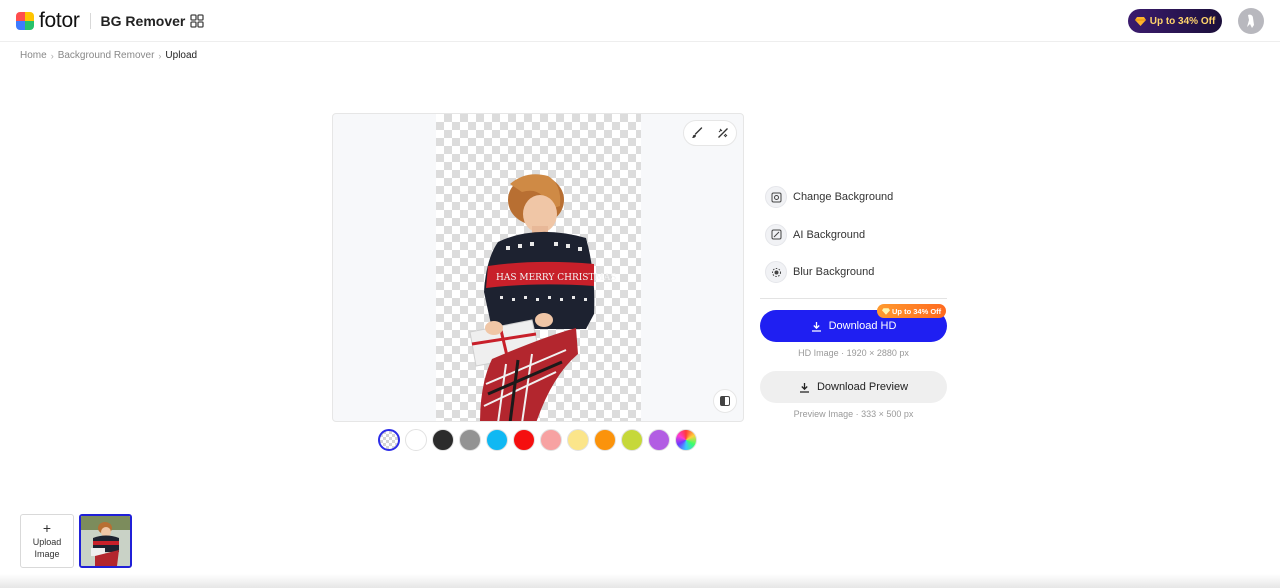  Describe the element at coordinates (697, 133) in the screenshot. I see `brush-icon` at that location.